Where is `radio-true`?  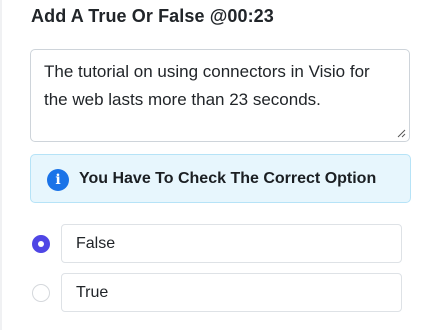
radio-true is located at coordinates (41, 293).